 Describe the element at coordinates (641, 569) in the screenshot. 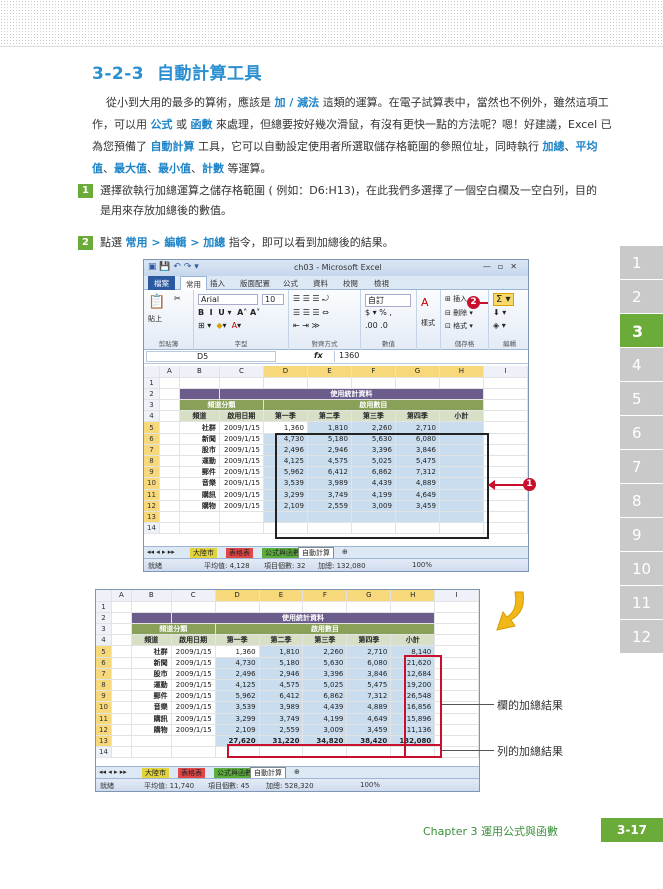

I see `chapter-tab-10: 10` at that location.